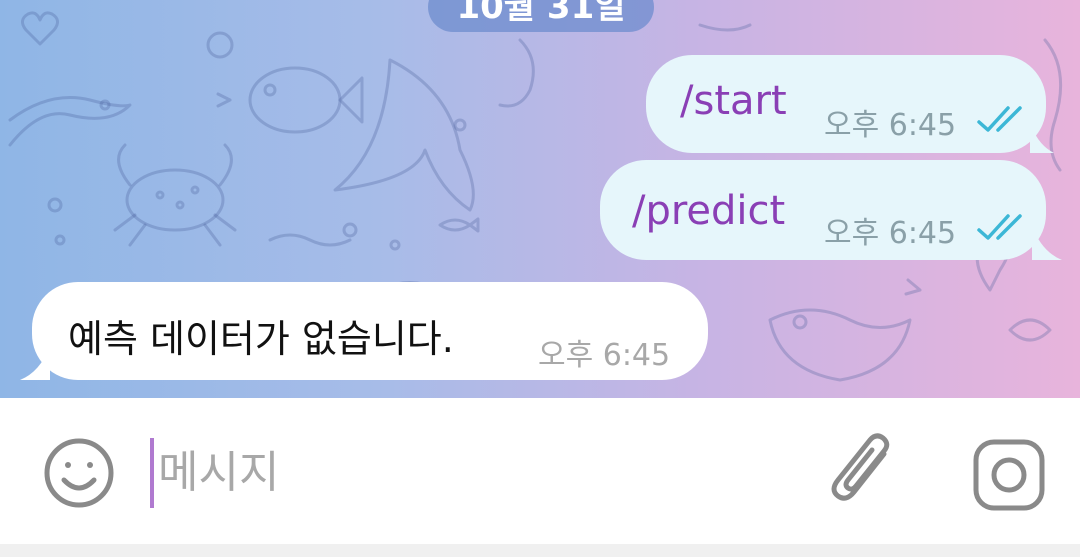 The image size is (1080, 557). What do you see at coordinates (218, 473) in the screenshot?
I see `message-input: 메시지` at bounding box center [218, 473].